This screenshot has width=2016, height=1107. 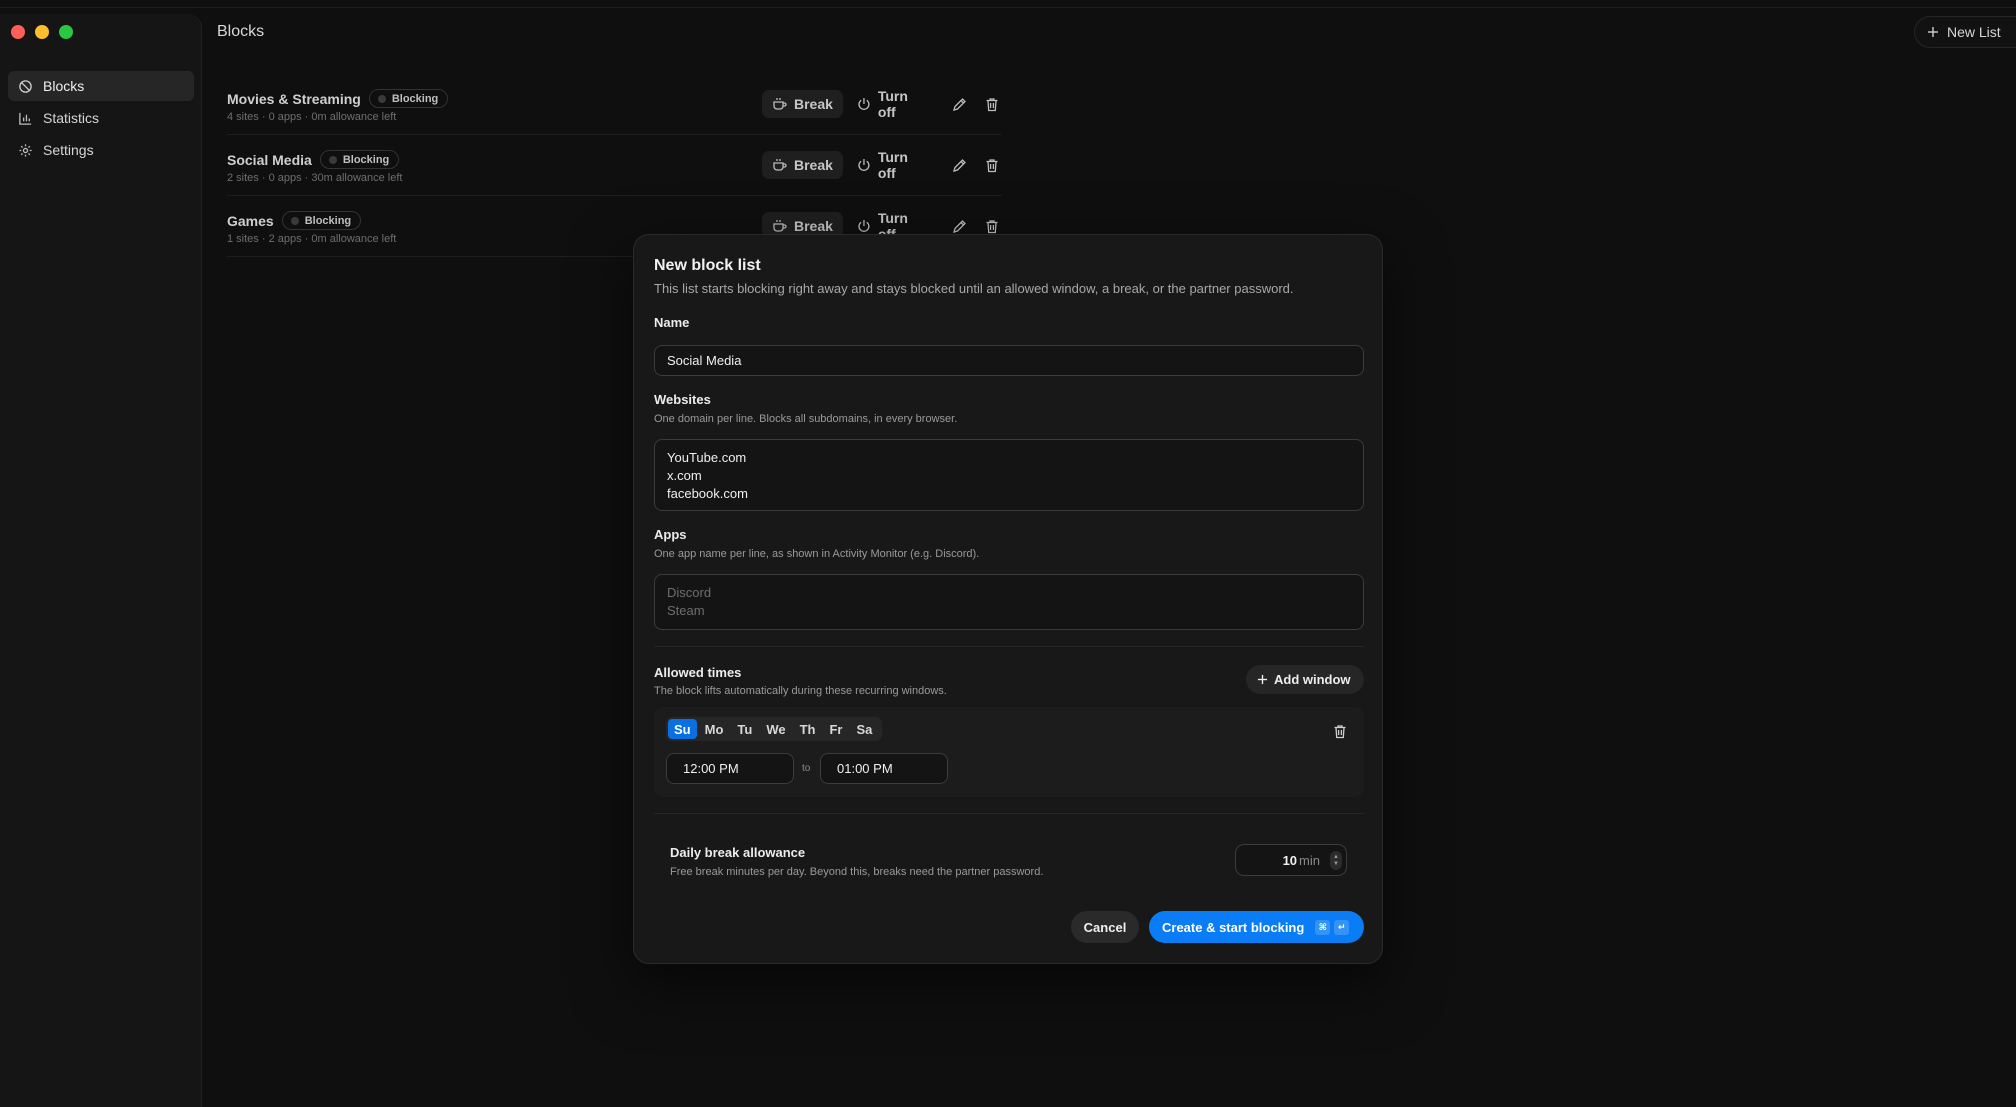 I want to click on page-title: Blocks, so click(x=241, y=31).